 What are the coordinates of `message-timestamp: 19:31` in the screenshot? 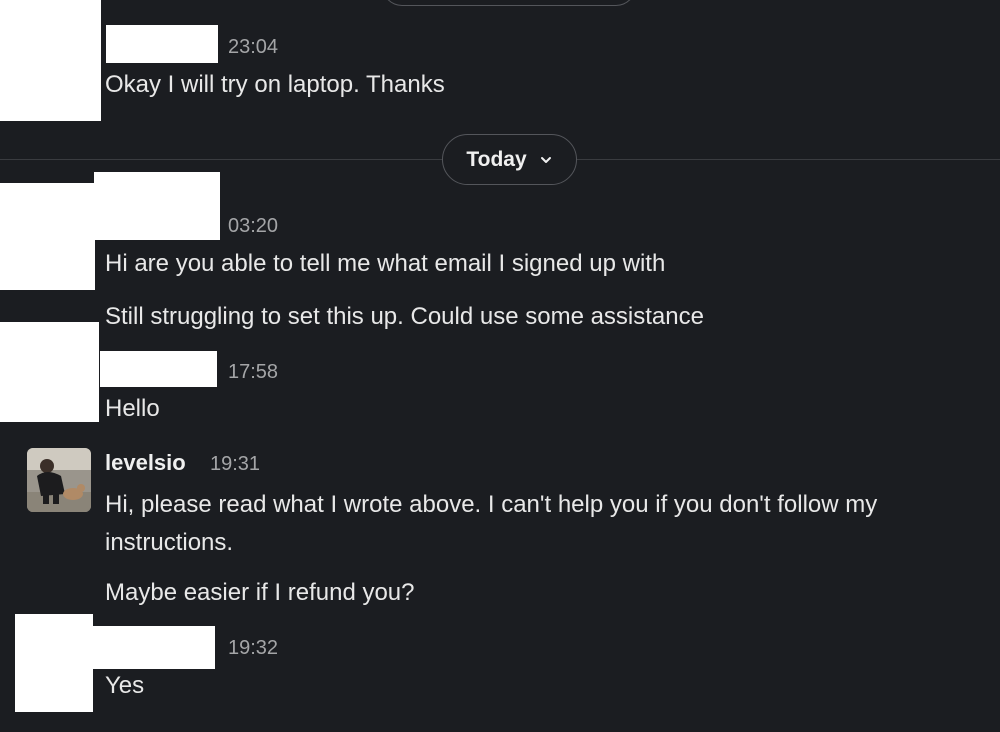 It's located at (235, 464).